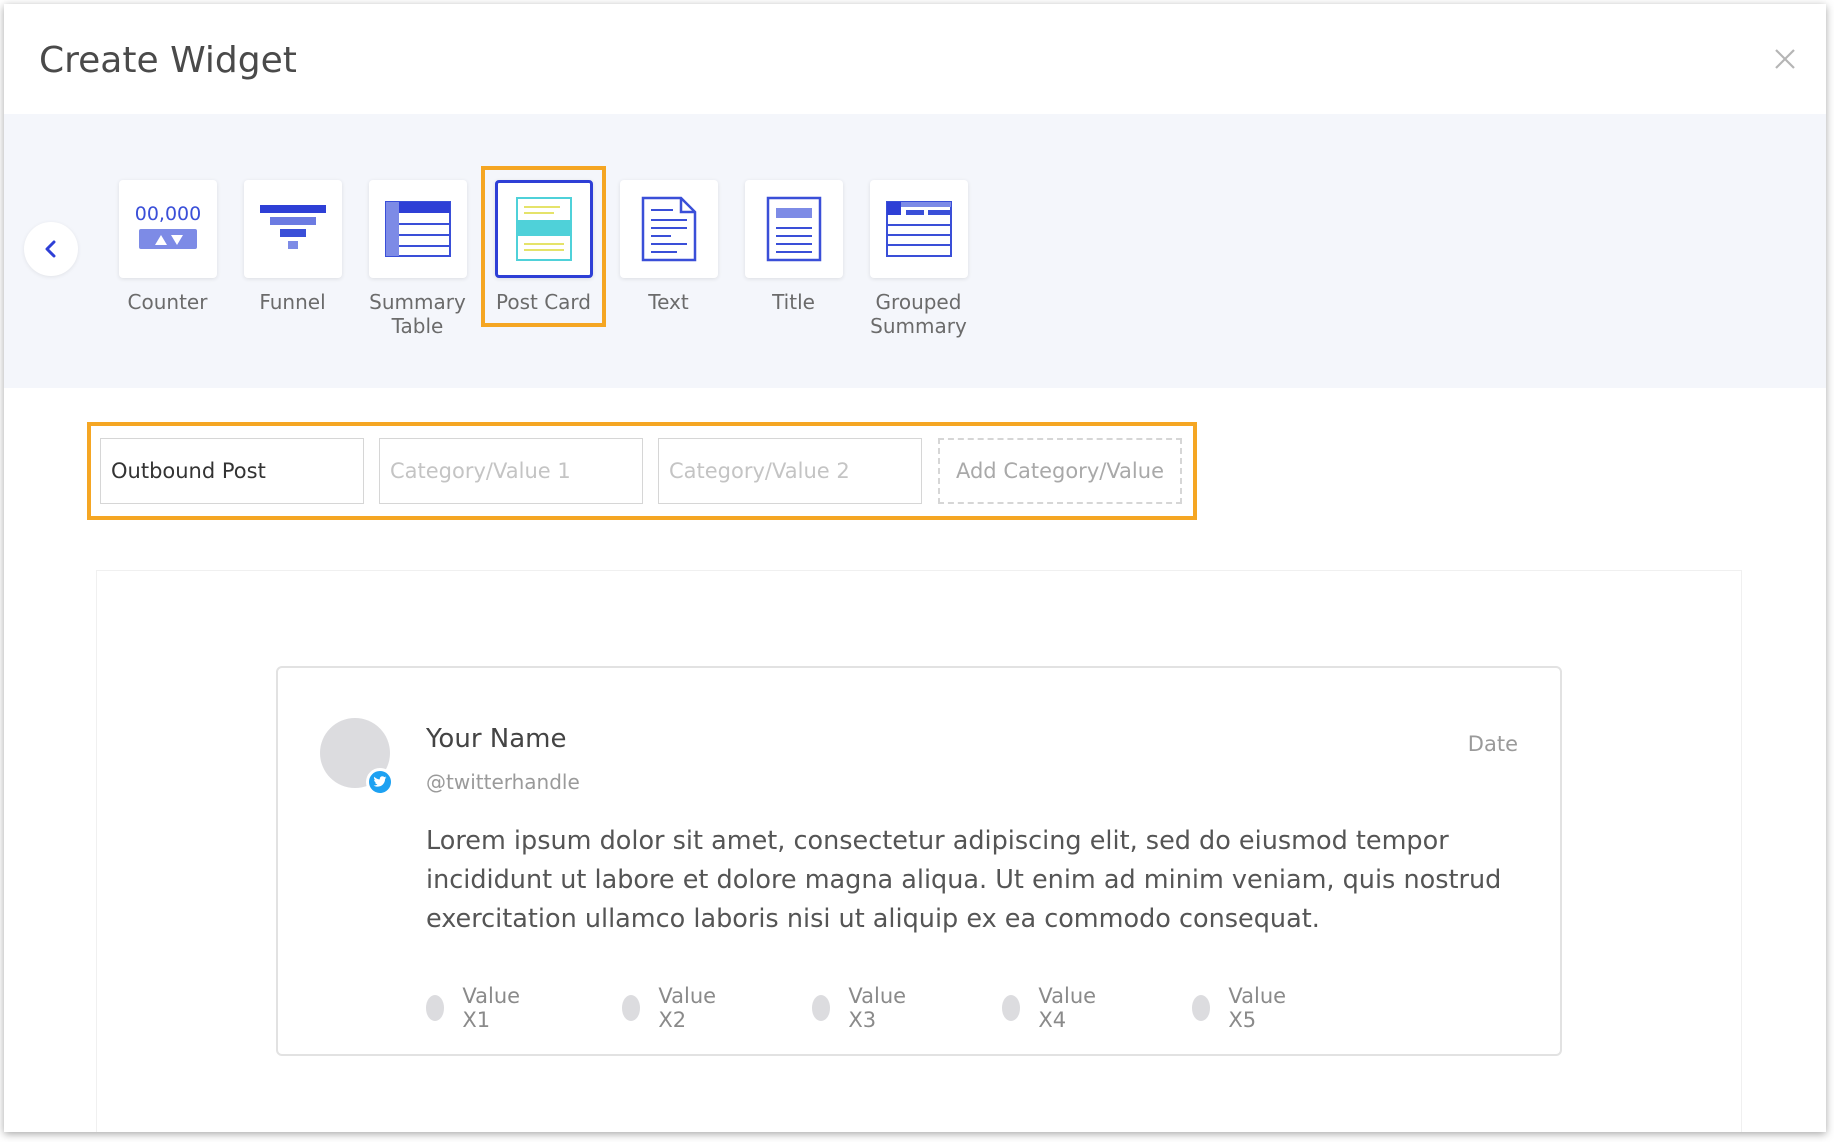  I want to click on widget-type-counter: 00,000 Counter, so click(167, 247).